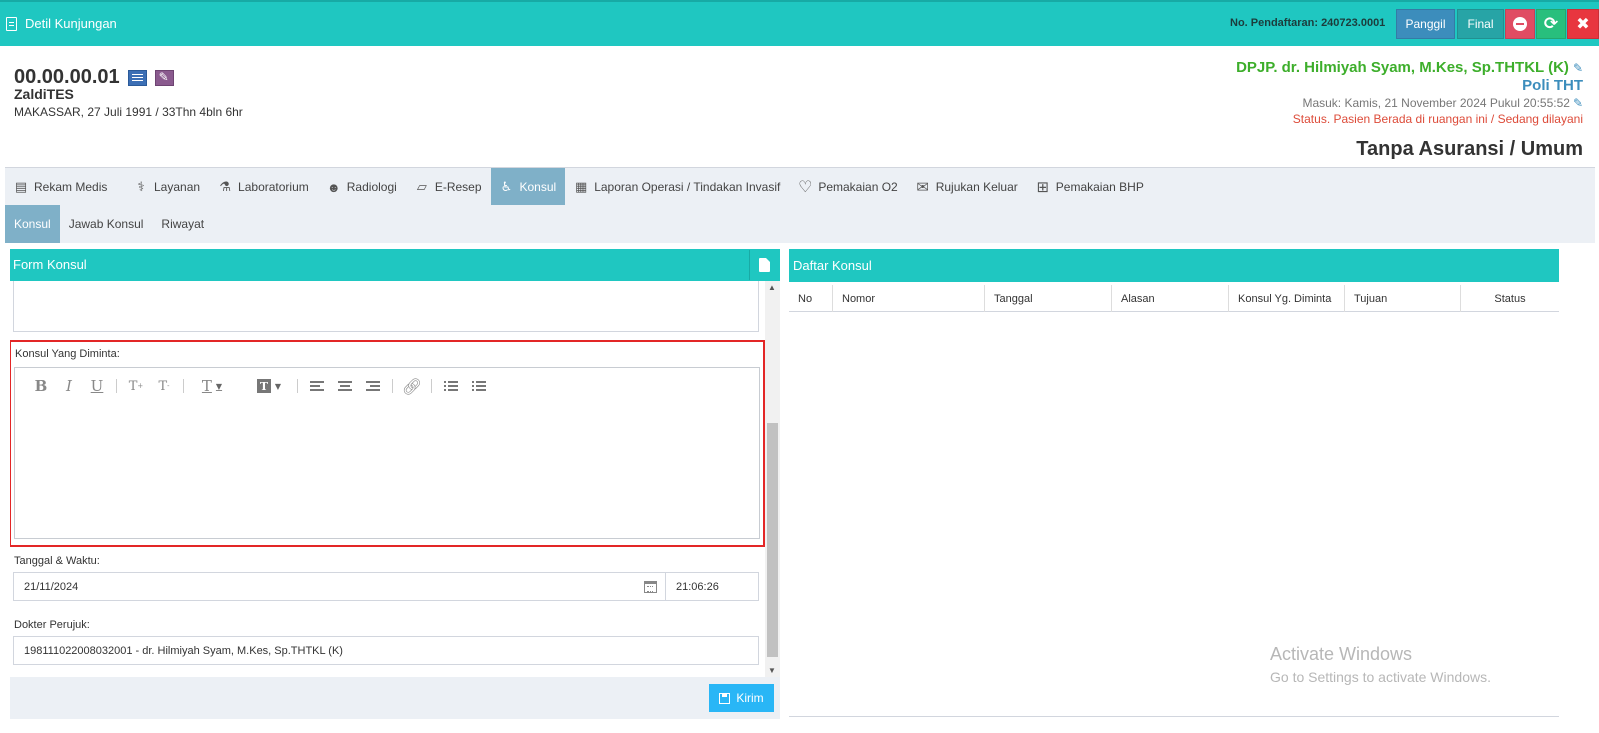 This screenshot has width=1599, height=733. I want to click on sub-tabs: Konsul Jawab Konsul Riwayat, so click(800, 224).